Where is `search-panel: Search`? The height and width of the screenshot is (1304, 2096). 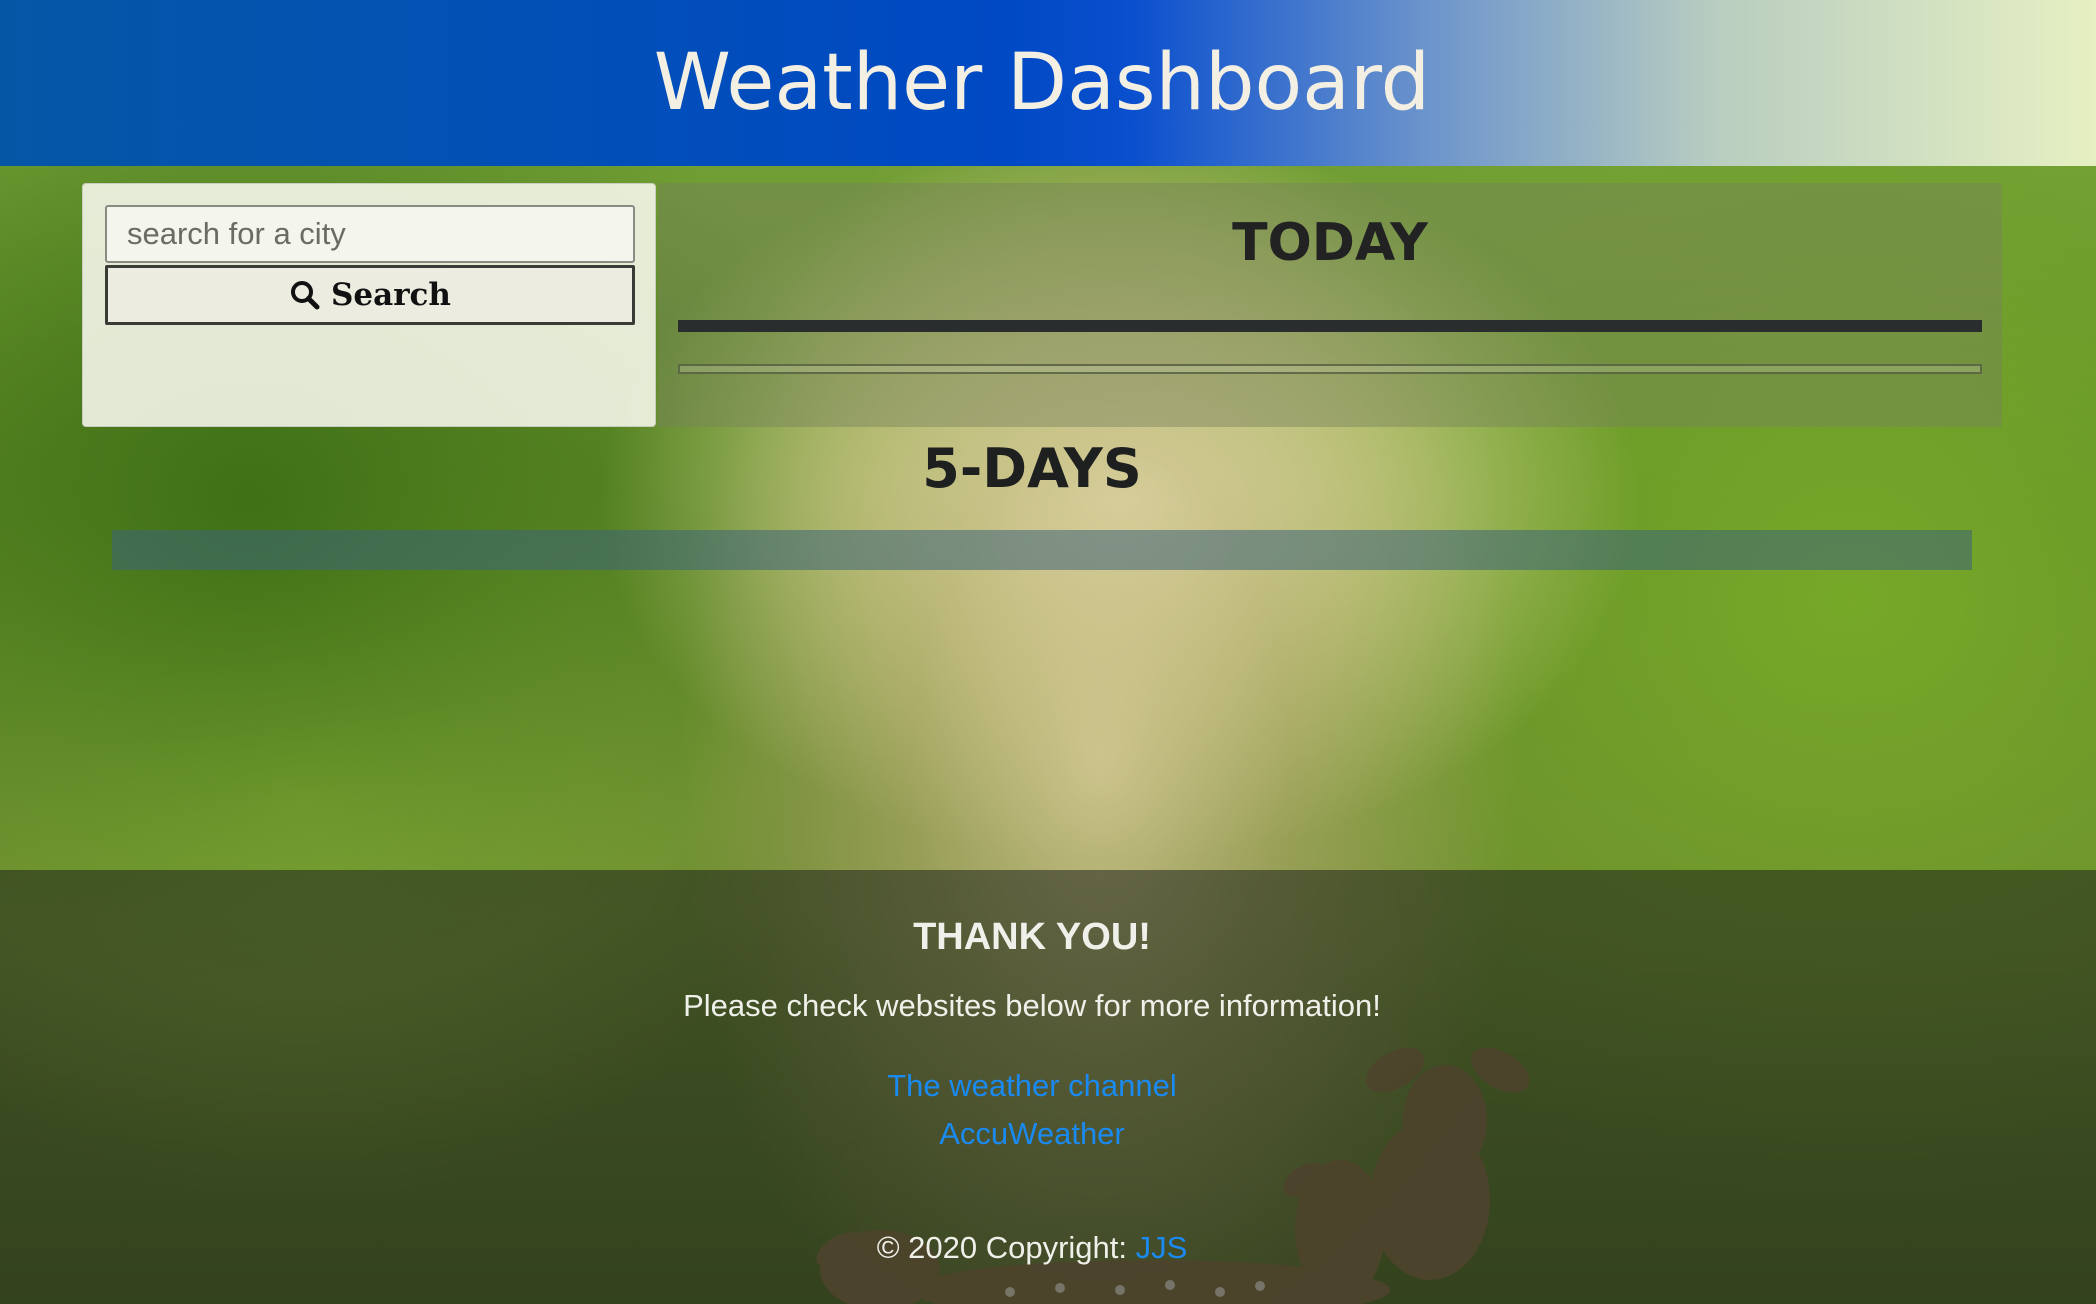 search-panel: Search is located at coordinates (369, 305).